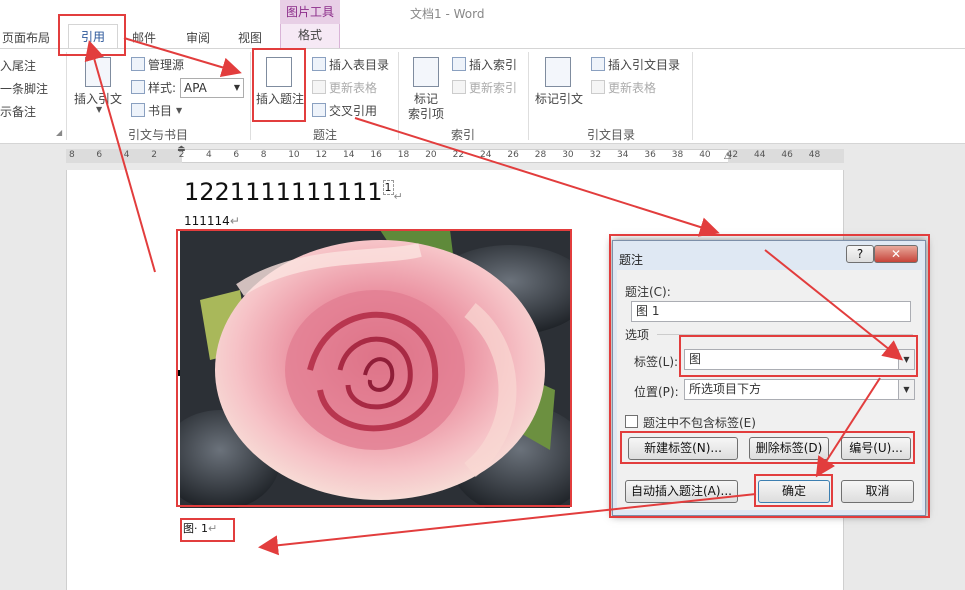 The width and height of the screenshot is (965, 590). Describe the element at coordinates (319, 87) in the screenshot. I see `update-table-icon` at that location.